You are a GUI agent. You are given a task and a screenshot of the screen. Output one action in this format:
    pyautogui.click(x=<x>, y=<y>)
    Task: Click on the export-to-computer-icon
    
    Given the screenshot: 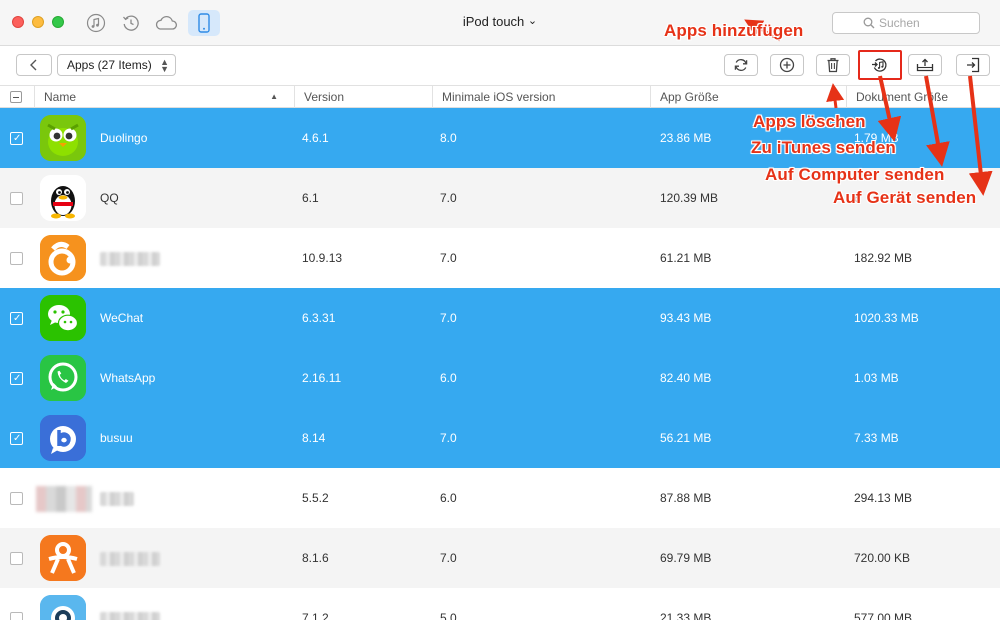 What is the action you would take?
    pyautogui.click(x=925, y=65)
    